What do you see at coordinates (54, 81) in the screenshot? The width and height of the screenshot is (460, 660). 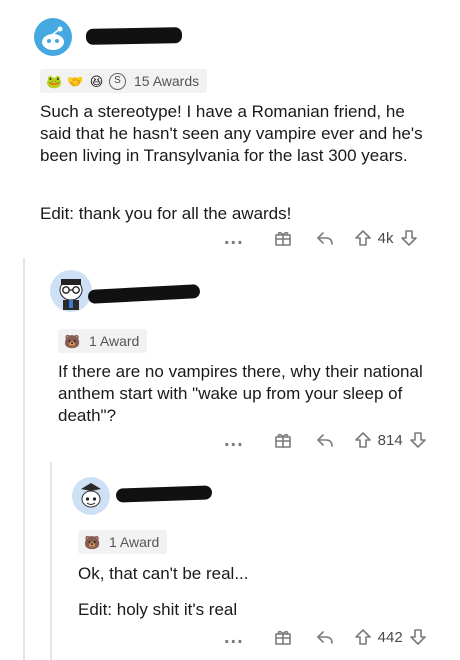 I see `wholesome-award-icon: 🐸` at bounding box center [54, 81].